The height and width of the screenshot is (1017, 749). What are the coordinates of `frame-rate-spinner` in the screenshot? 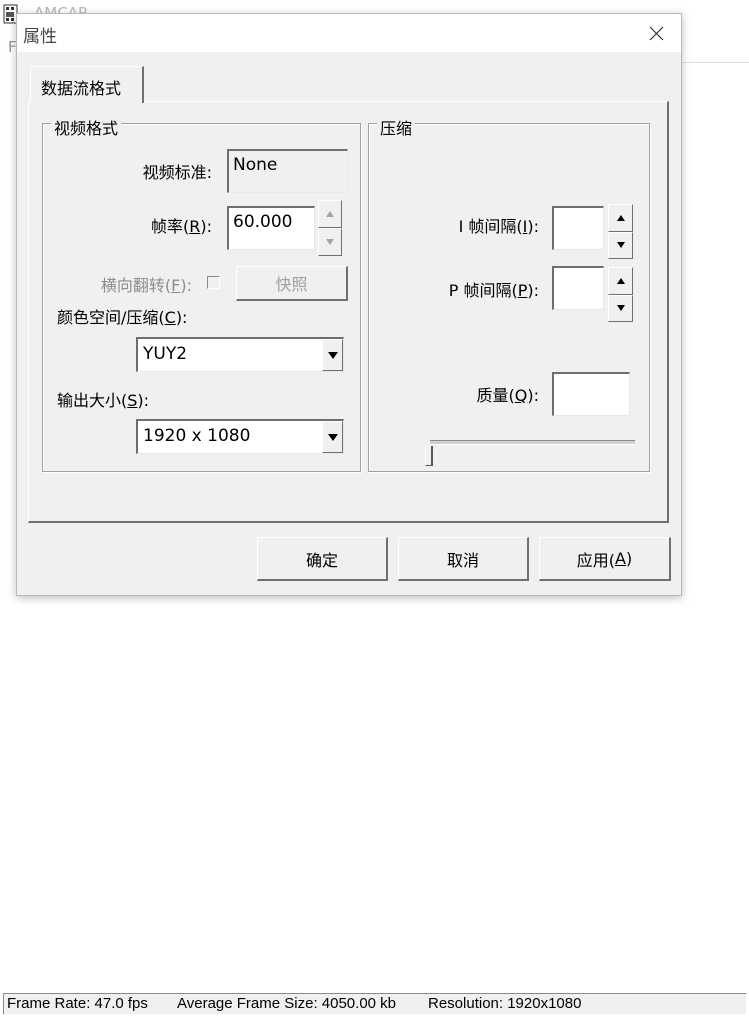 It's located at (330, 228).